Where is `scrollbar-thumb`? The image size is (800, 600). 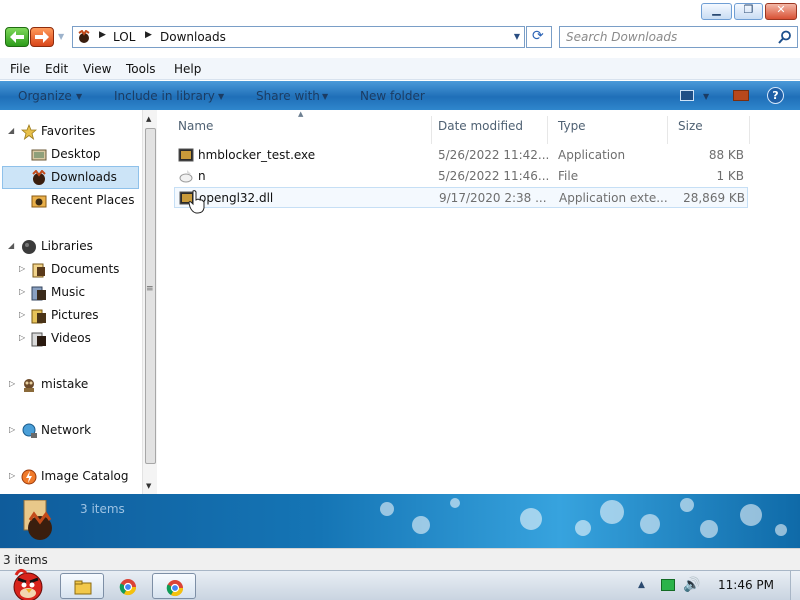
scrollbar-thumb is located at coordinates (150, 296).